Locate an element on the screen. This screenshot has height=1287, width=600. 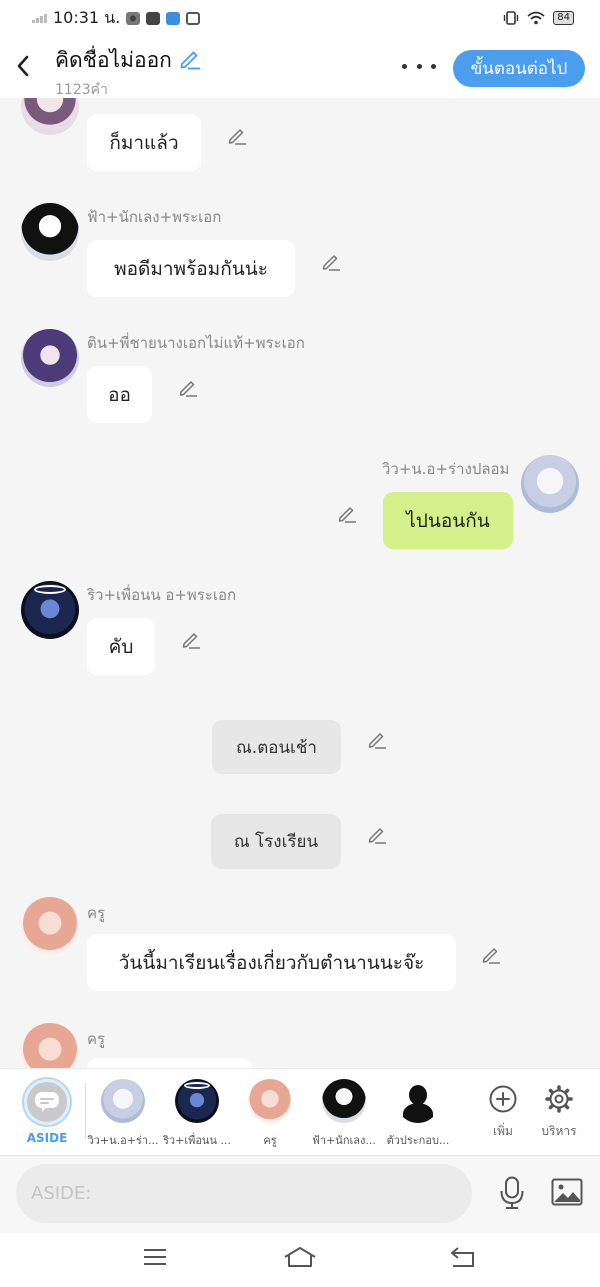
weak-signal-icon is located at coordinates (39, 18).